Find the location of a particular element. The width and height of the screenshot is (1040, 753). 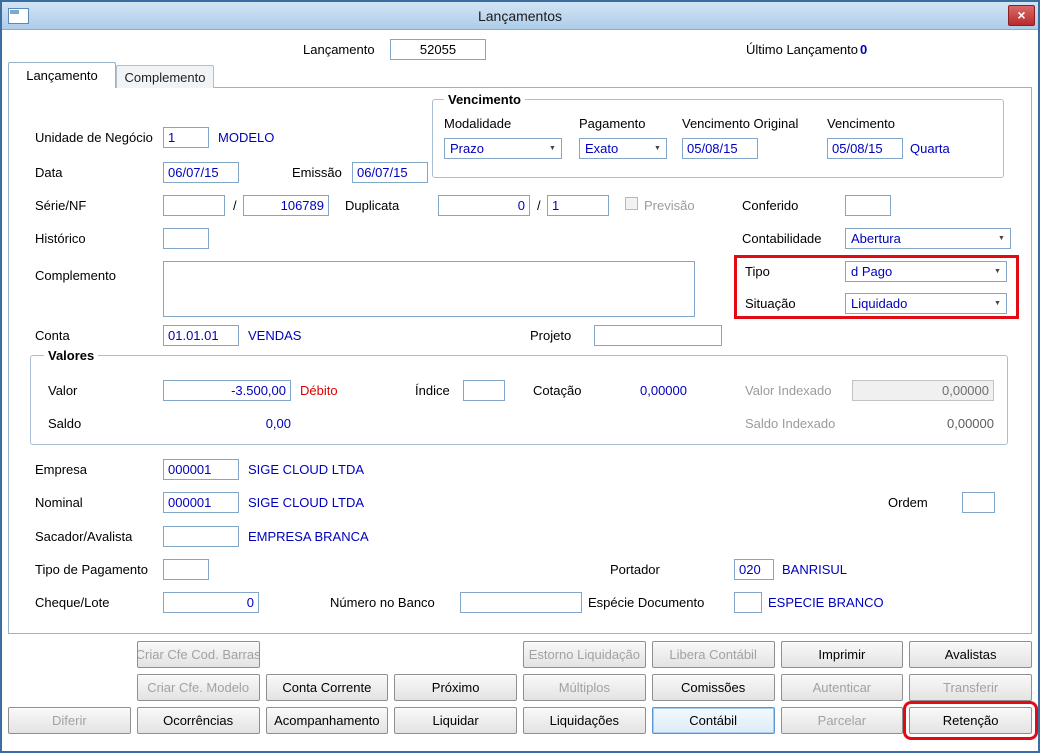

valor-indexado-input is located at coordinates (923, 390).